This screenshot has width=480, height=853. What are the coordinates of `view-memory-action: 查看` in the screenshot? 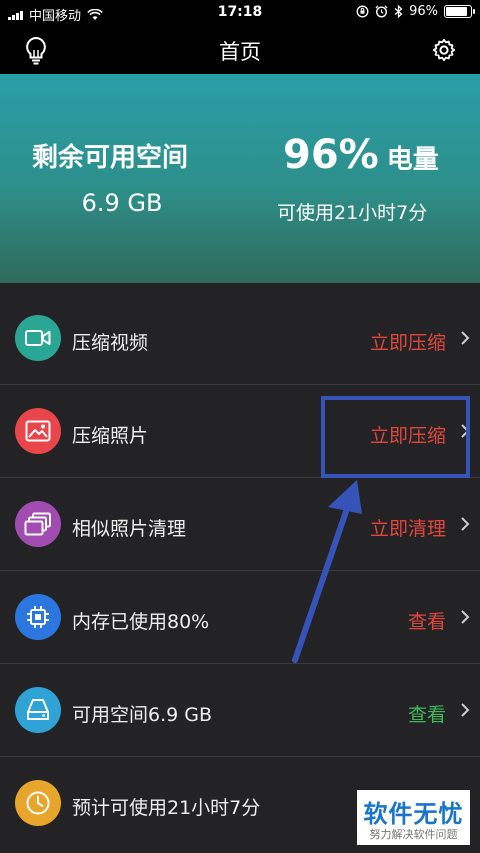 It's located at (427, 620).